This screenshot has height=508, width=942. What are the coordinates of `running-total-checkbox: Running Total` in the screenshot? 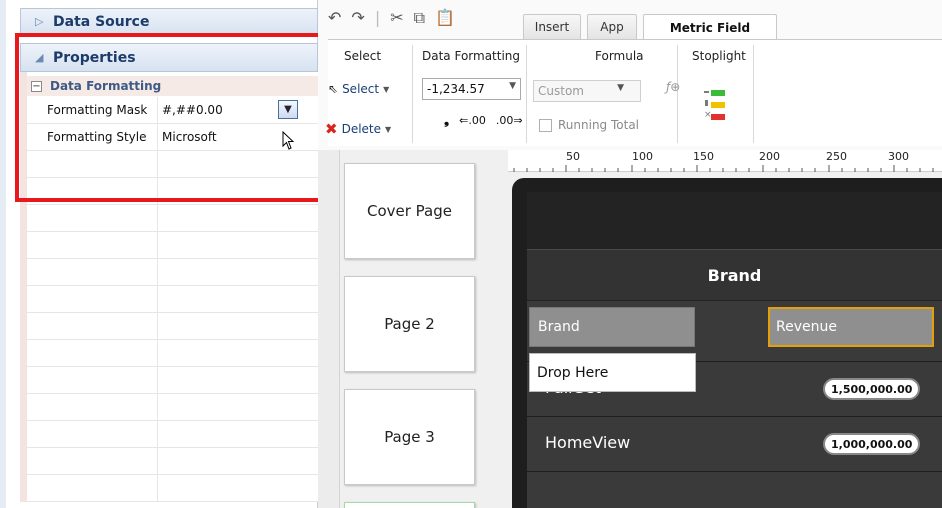 It's located at (589, 125).